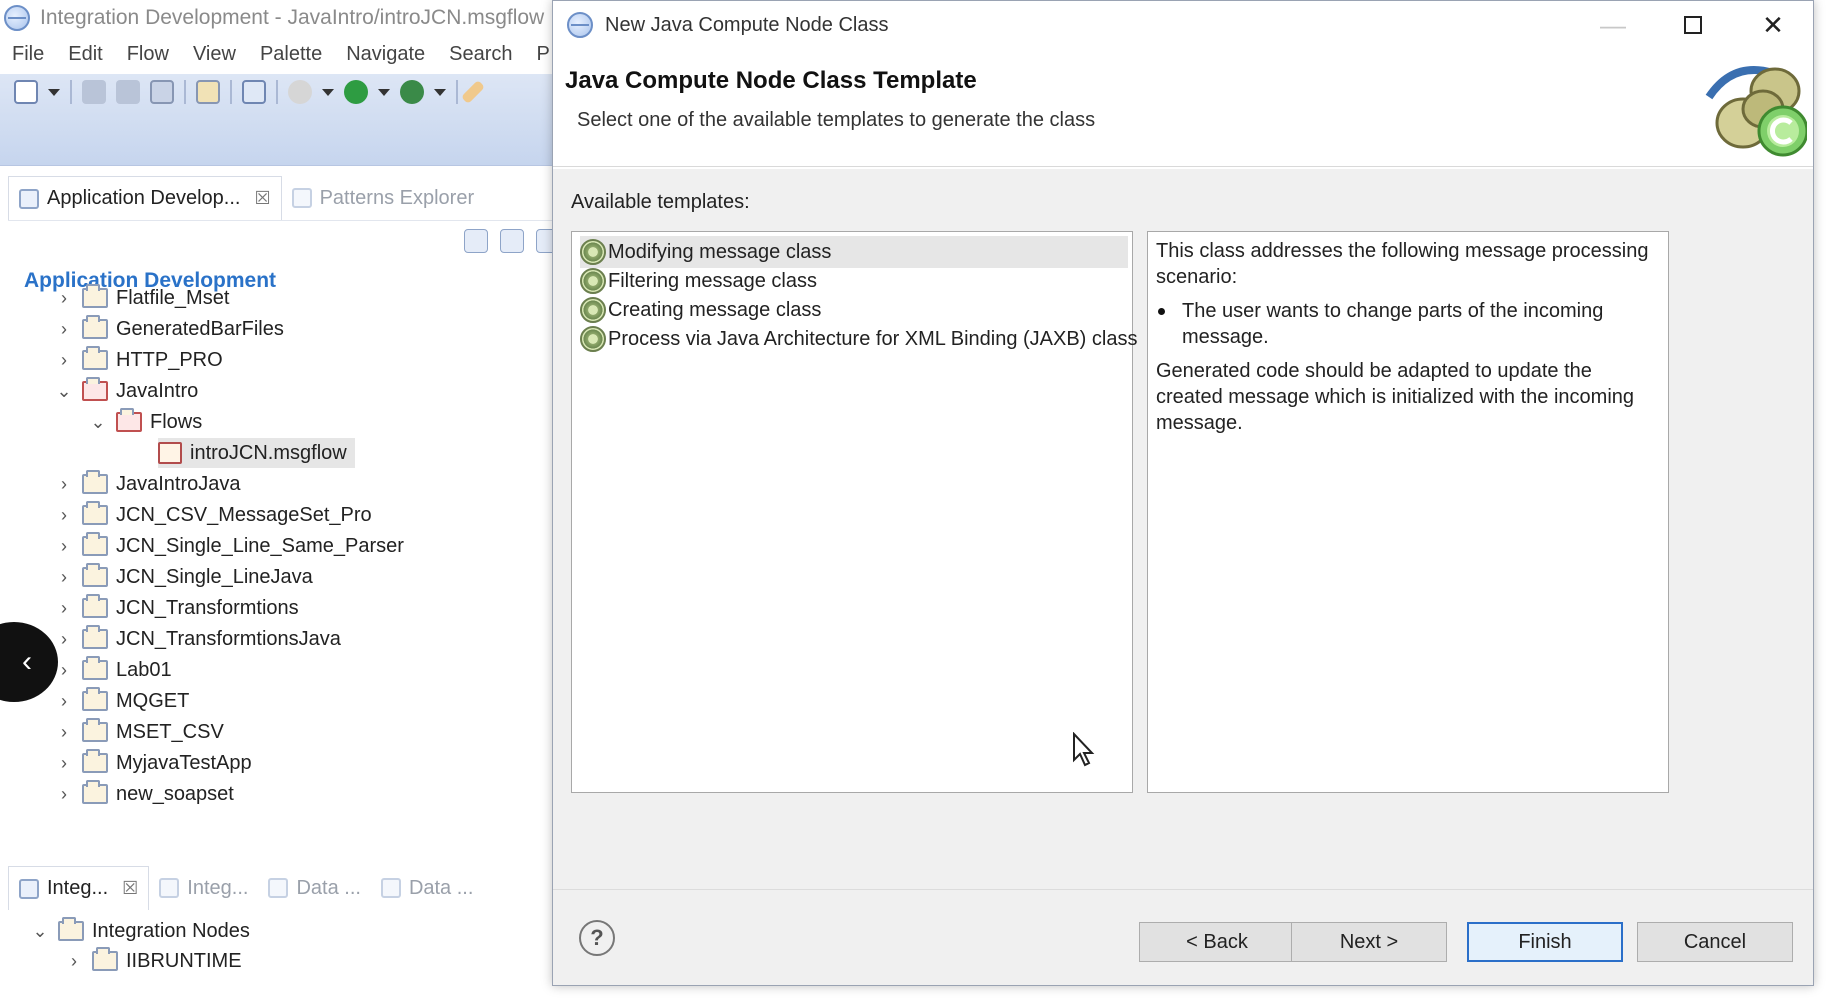 The image size is (1828, 1006). I want to click on external-tools-icon, so click(412, 92).